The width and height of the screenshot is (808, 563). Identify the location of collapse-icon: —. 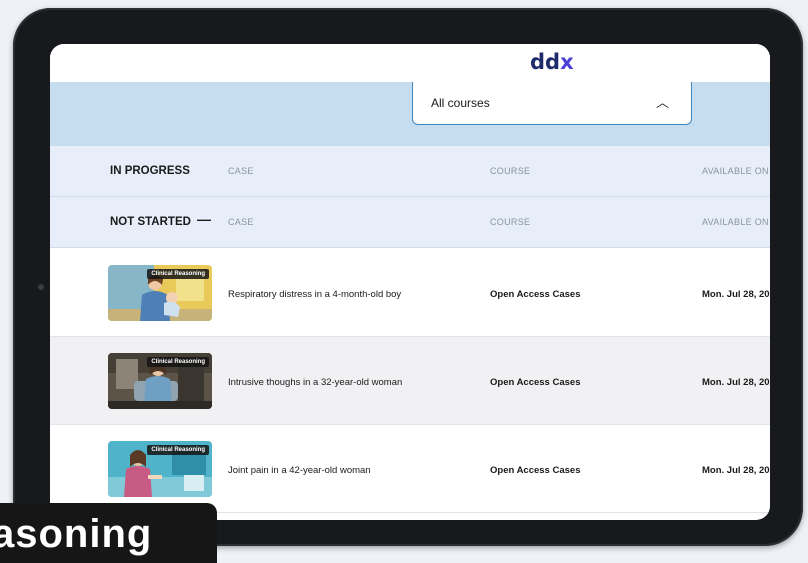
(204, 219).